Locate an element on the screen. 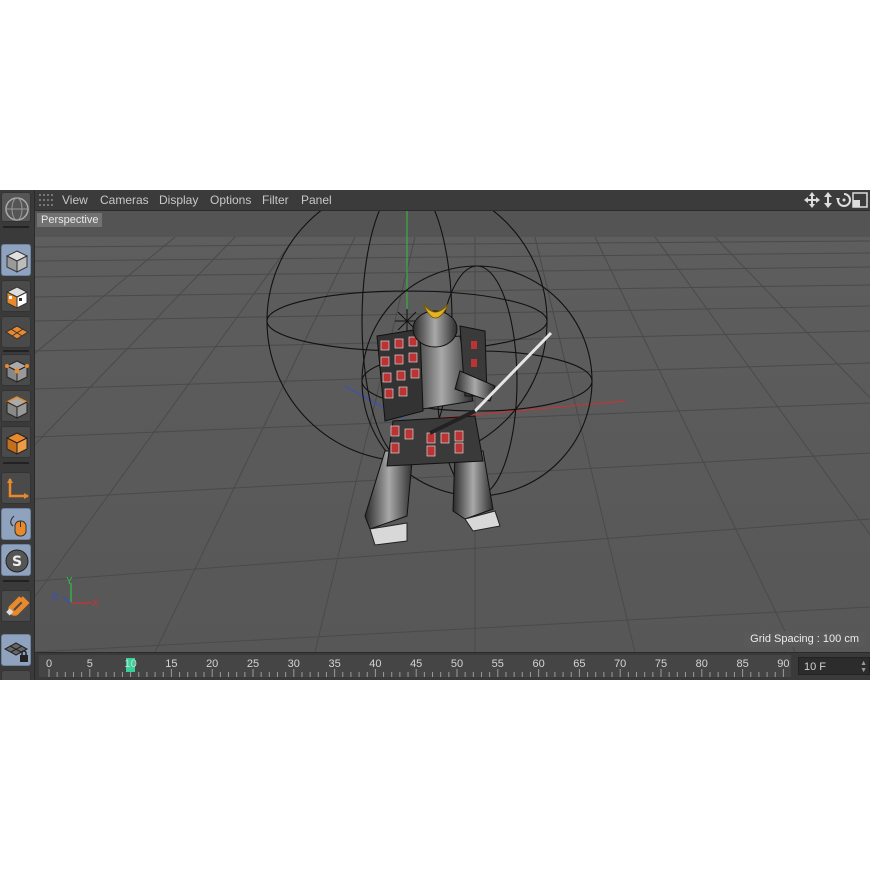 The width and height of the screenshot is (870, 870). frame-stepper-icon: ▲ ▼ is located at coordinates (863, 667).